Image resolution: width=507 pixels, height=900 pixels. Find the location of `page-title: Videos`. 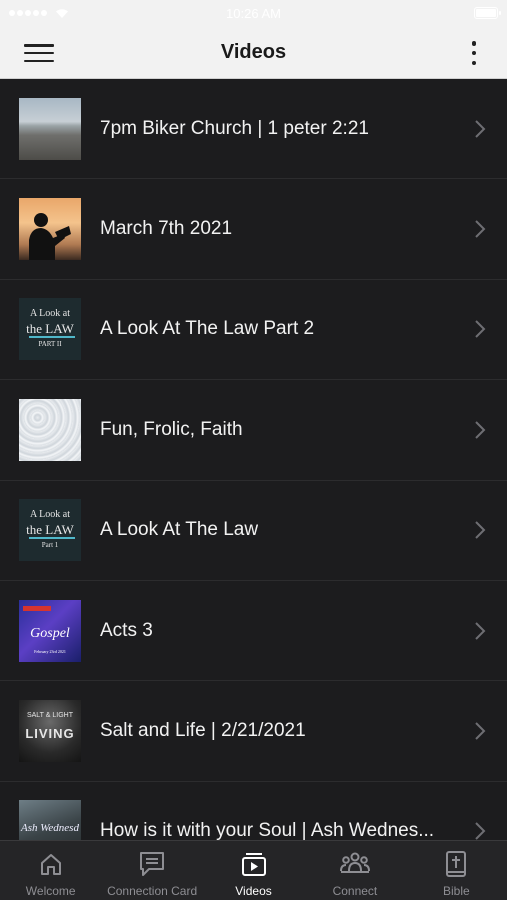

page-title: Videos is located at coordinates (253, 51).